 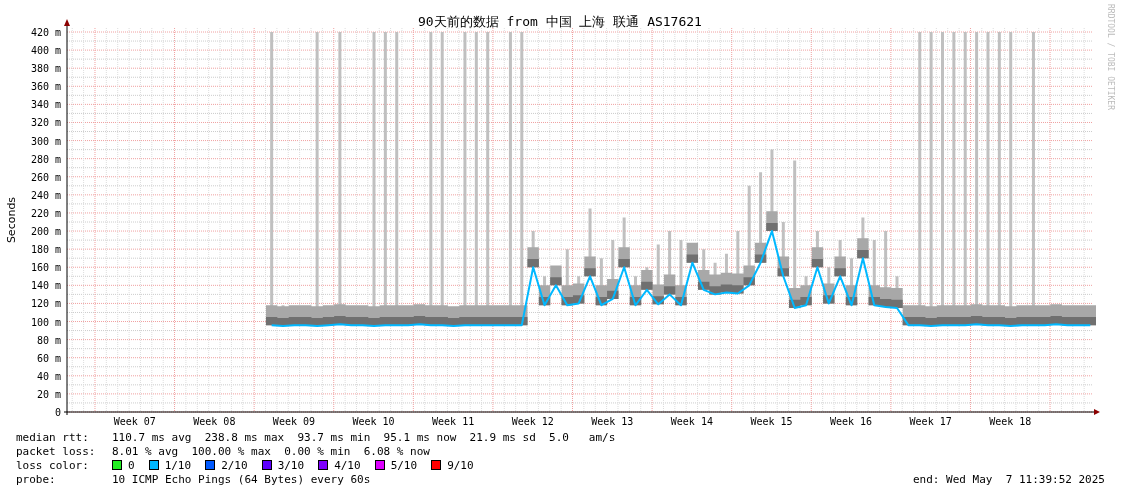 What do you see at coordinates (612, 421) in the screenshot?
I see `x-tick-label: Week 13` at bounding box center [612, 421].